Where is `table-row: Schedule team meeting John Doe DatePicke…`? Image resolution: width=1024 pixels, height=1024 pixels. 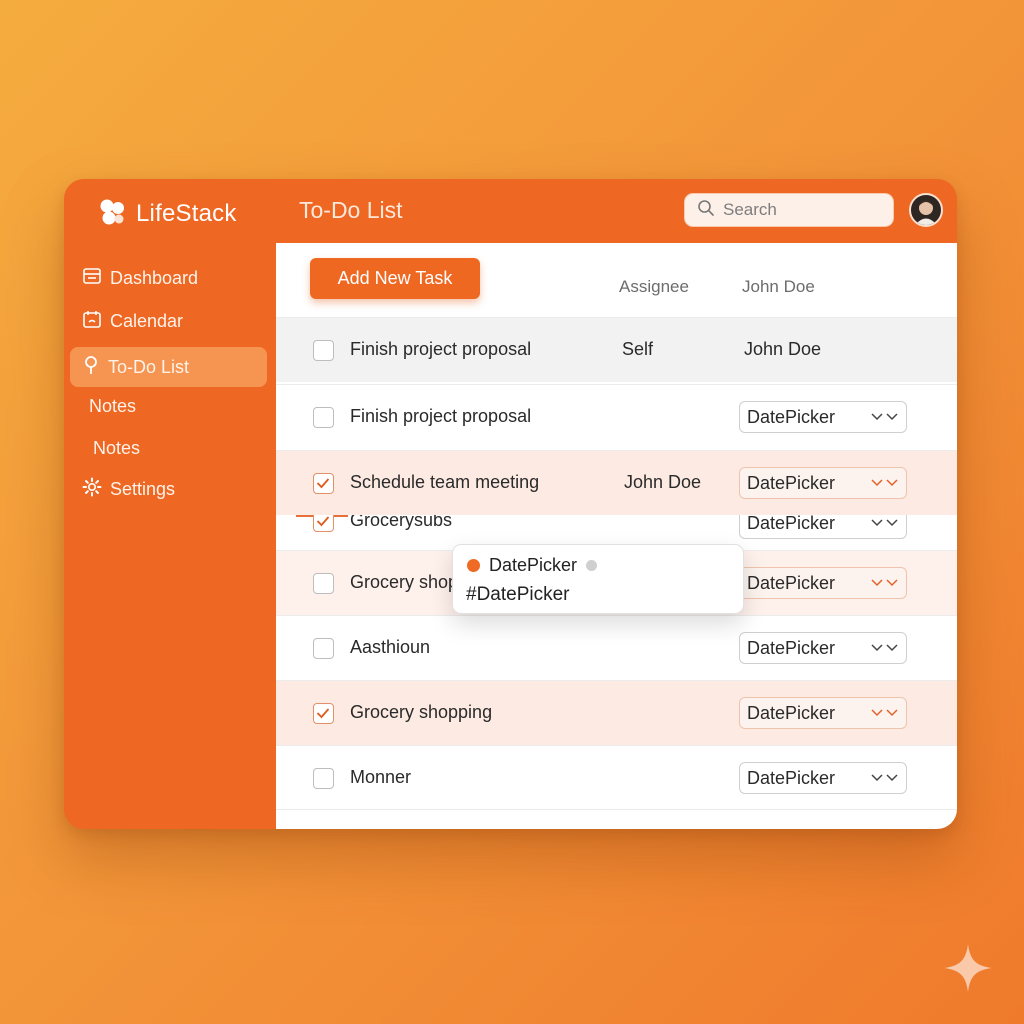 table-row: Schedule team meeting John Doe DatePicke… is located at coordinates (616, 482).